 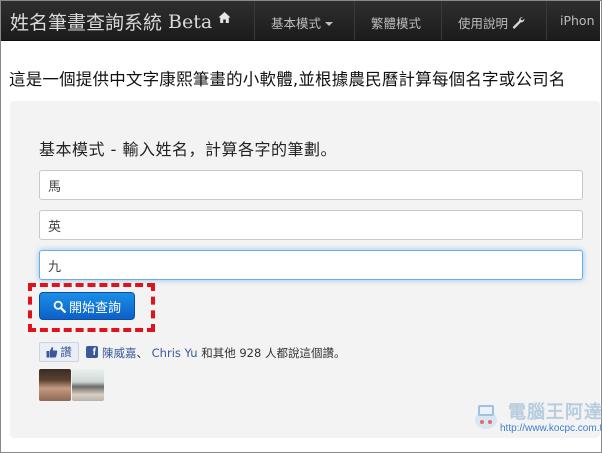 I want to click on social-summary: 陳威嘉、 Chris Yu 和其他 928 人都說這個讚。, so click(x=223, y=353).